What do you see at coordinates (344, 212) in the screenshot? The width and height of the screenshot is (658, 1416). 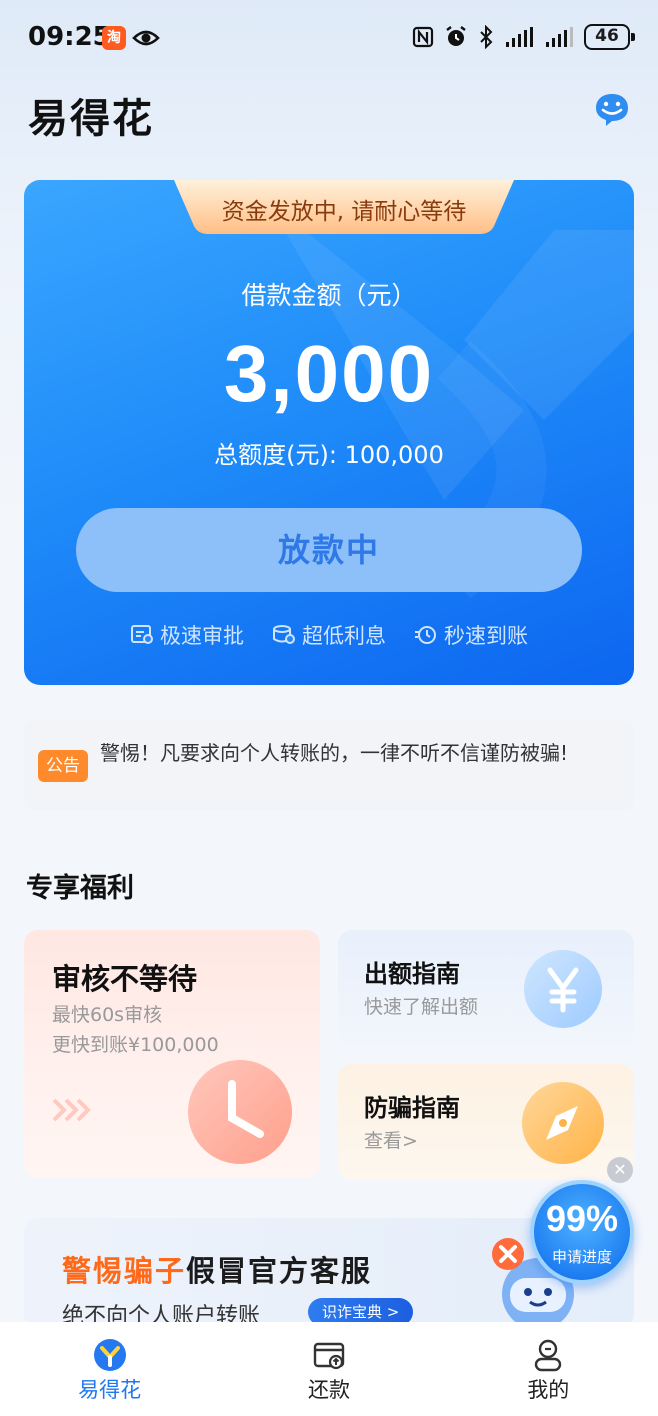 I see `disbursing-notice: 资金发放中, 请耐心等待` at bounding box center [344, 212].